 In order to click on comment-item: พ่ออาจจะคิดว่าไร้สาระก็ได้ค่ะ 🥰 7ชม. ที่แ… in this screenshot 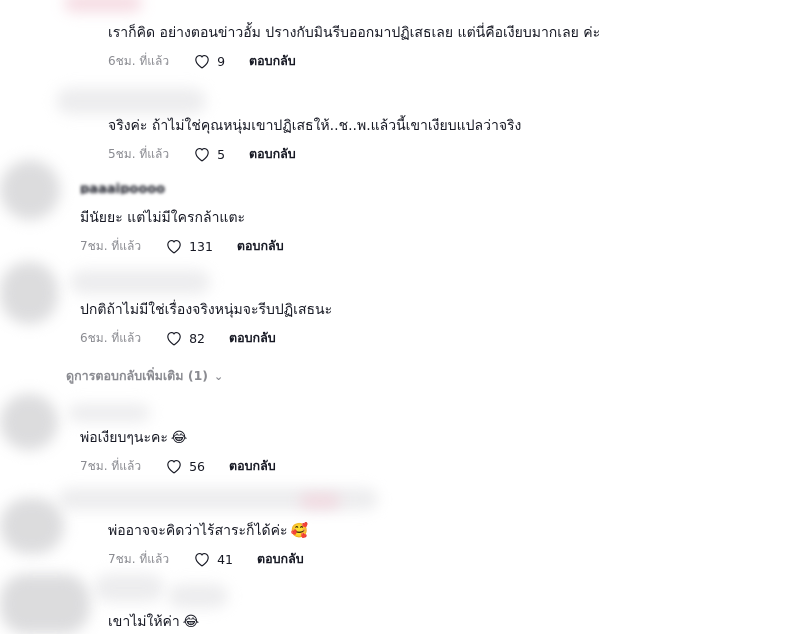, I will do `click(208, 545)`.